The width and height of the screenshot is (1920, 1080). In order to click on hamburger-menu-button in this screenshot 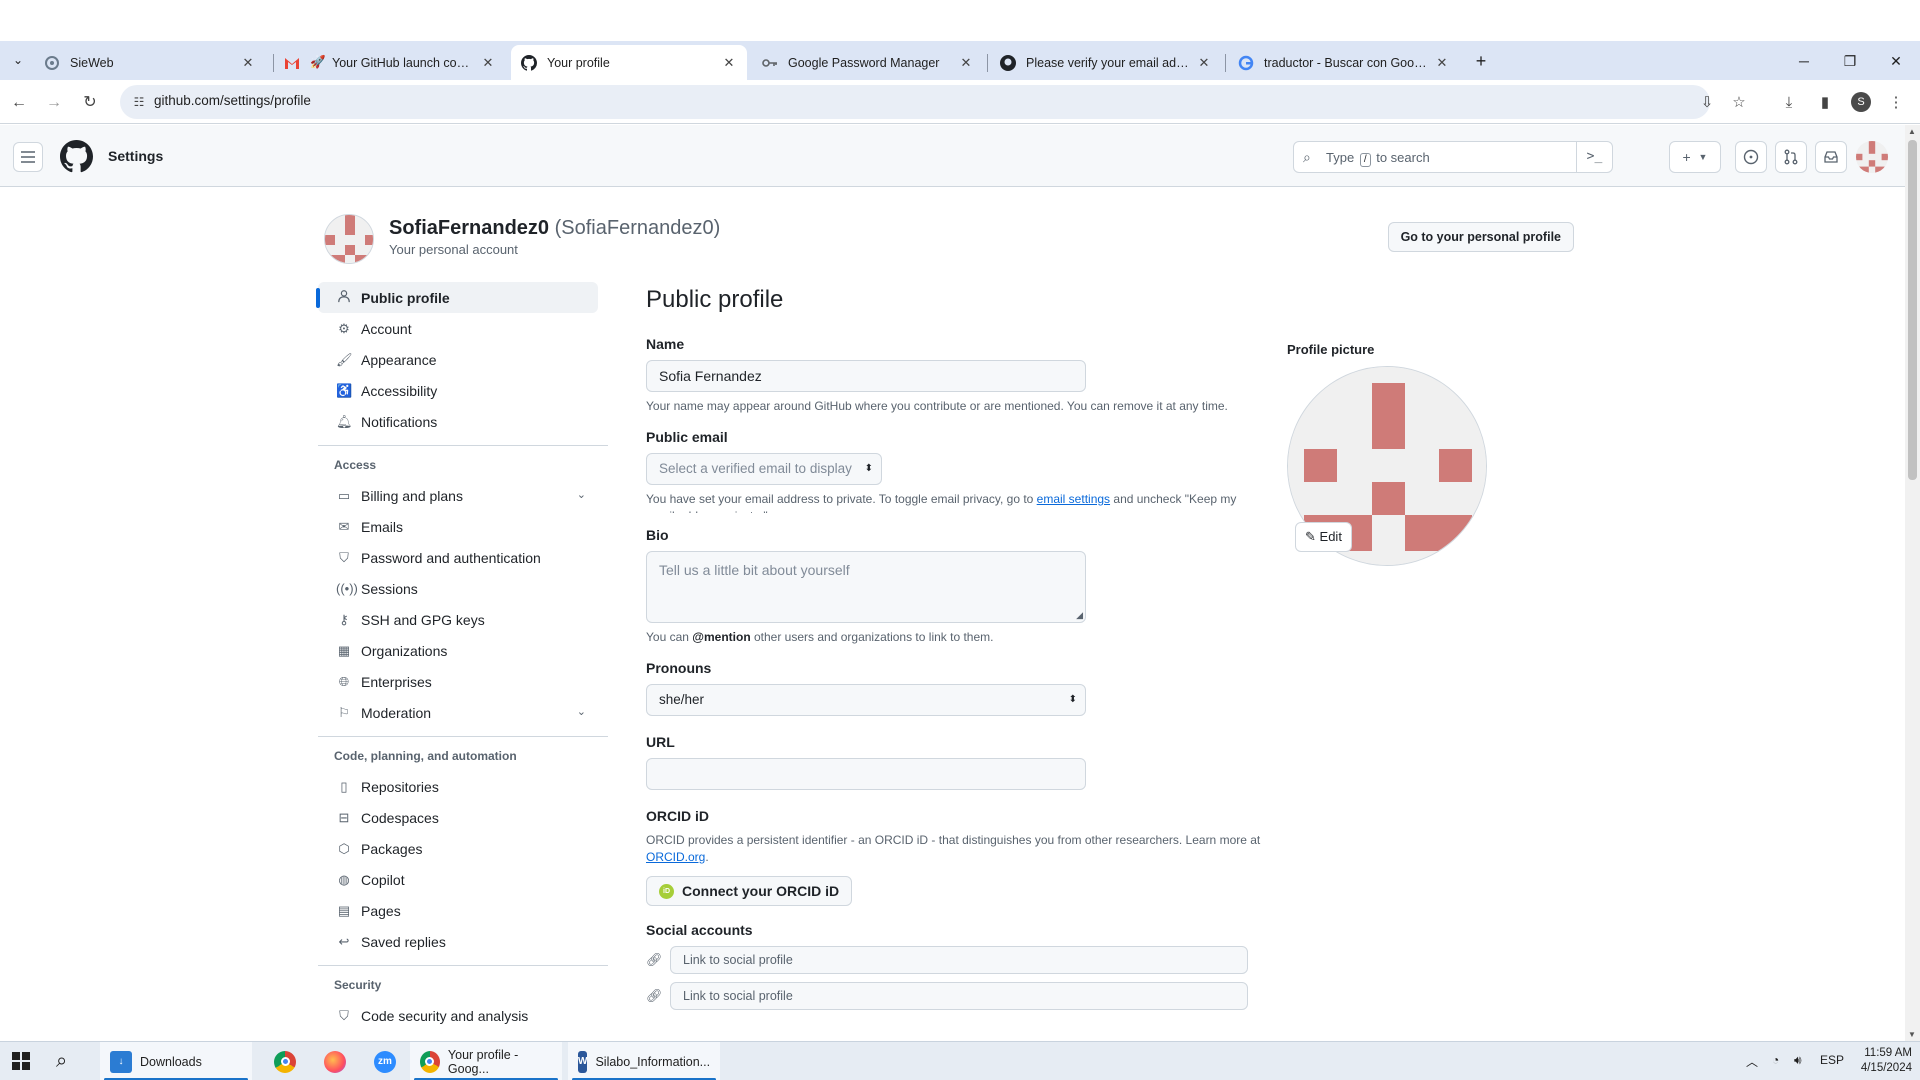, I will do `click(28, 157)`.